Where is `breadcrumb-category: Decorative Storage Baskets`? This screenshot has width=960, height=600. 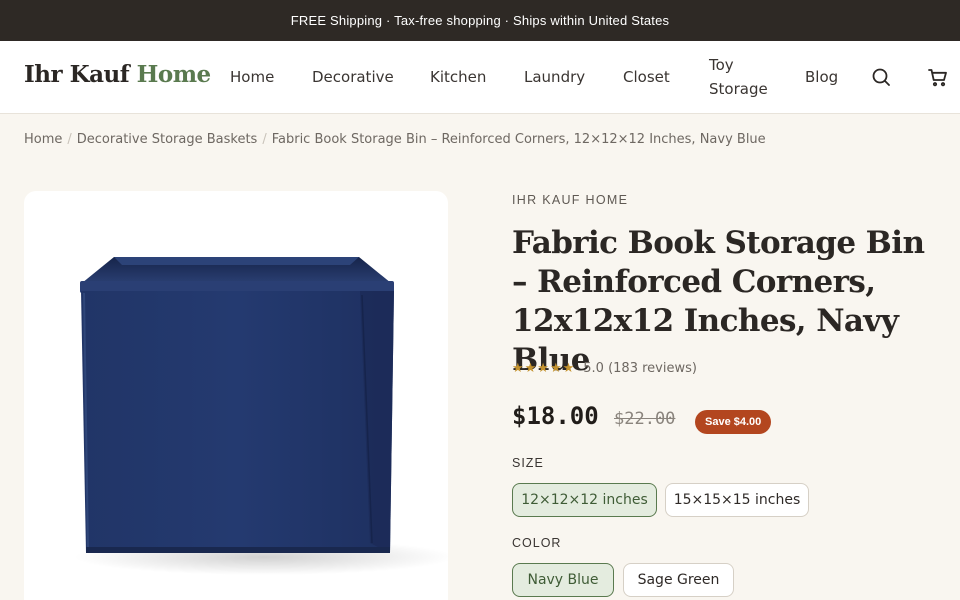
breadcrumb-category: Decorative Storage Baskets is located at coordinates (167, 139).